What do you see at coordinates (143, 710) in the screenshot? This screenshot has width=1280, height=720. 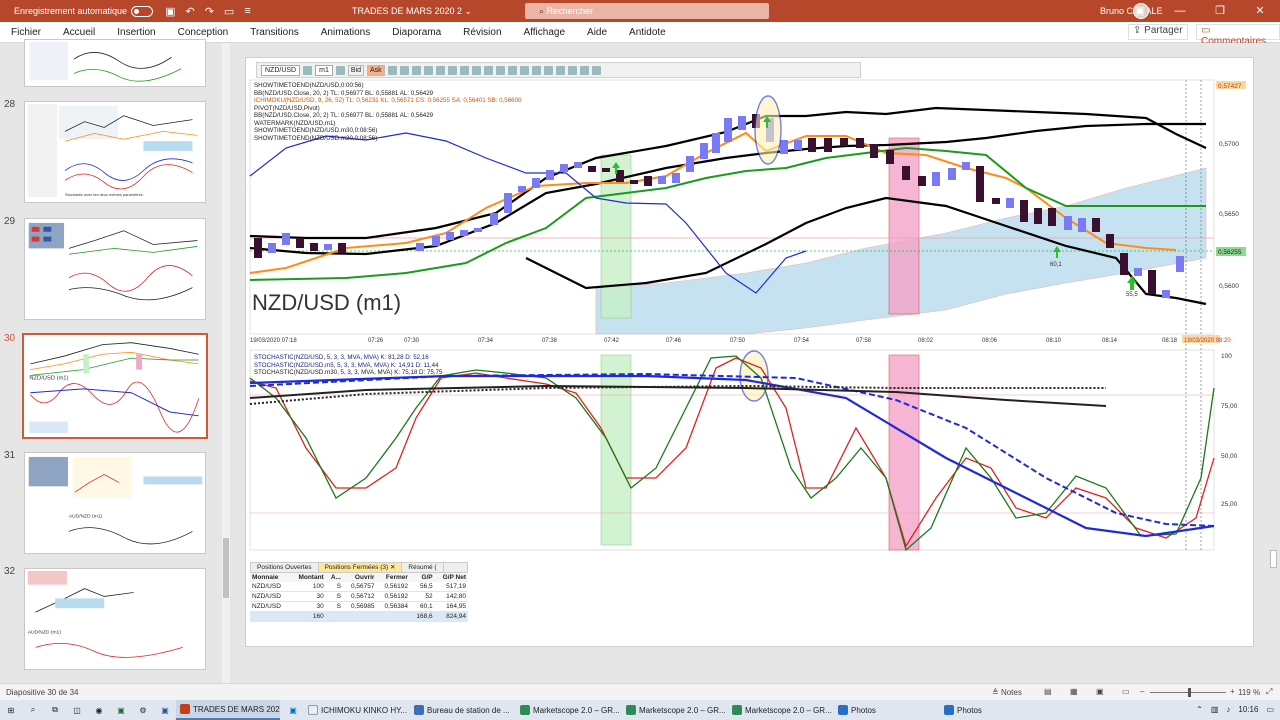 I see `settings-icon: ⚙` at bounding box center [143, 710].